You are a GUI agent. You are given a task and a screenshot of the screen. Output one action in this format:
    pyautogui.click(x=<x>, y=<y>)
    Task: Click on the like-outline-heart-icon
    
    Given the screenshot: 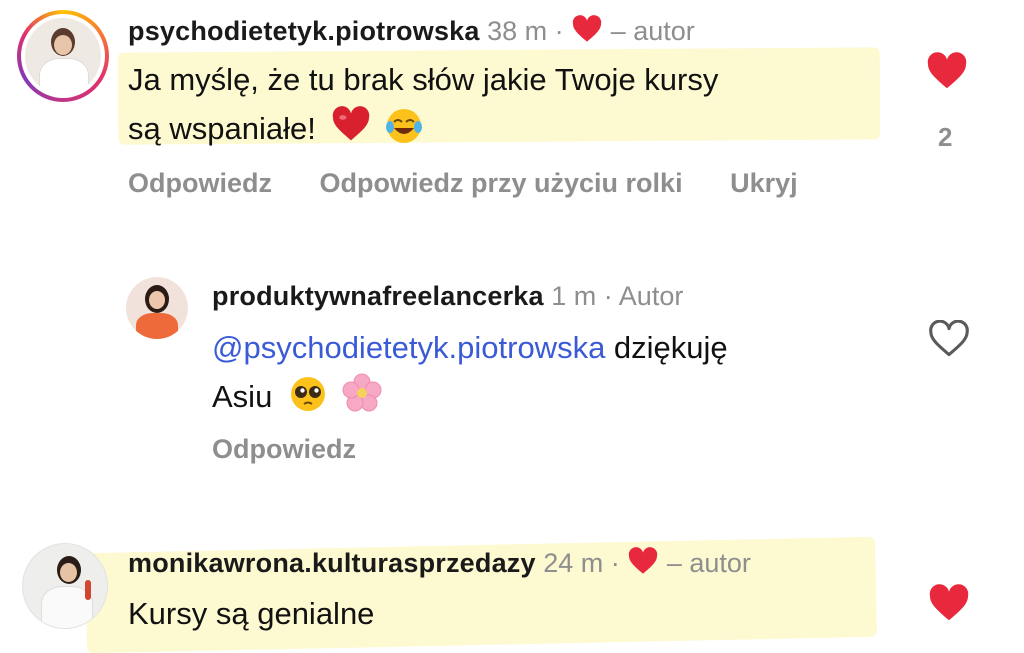 What is the action you would take?
    pyautogui.click(x=949, y=341)
    